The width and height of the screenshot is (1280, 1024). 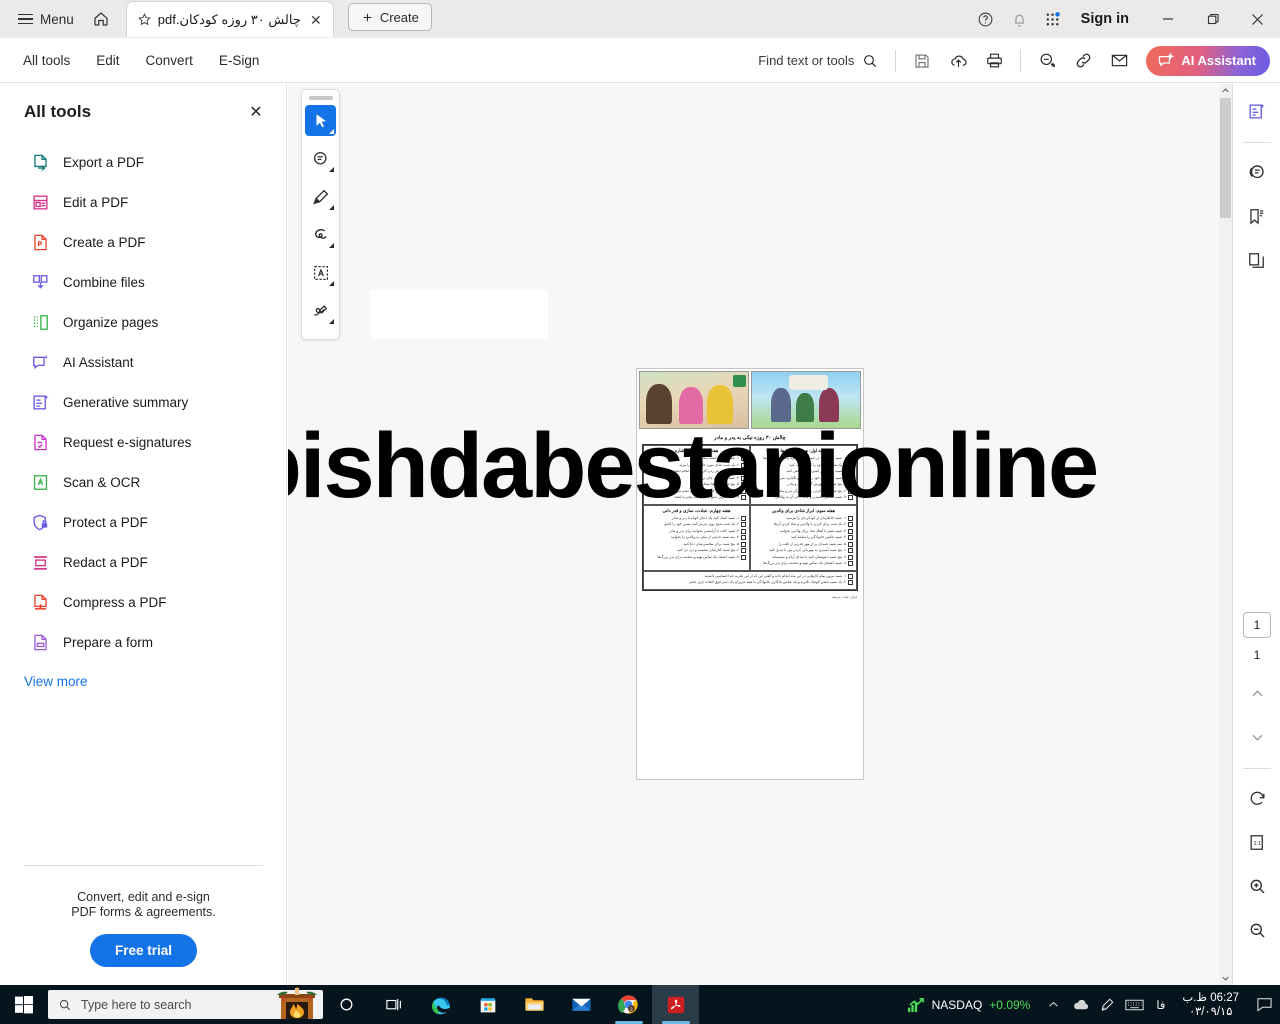 What do you see at coordinates (229, 19) in the screenshot?
I see `document-tab: چالش ۳۰ روزه کودکان.pdf ✕` at bounding box center [229, 19].